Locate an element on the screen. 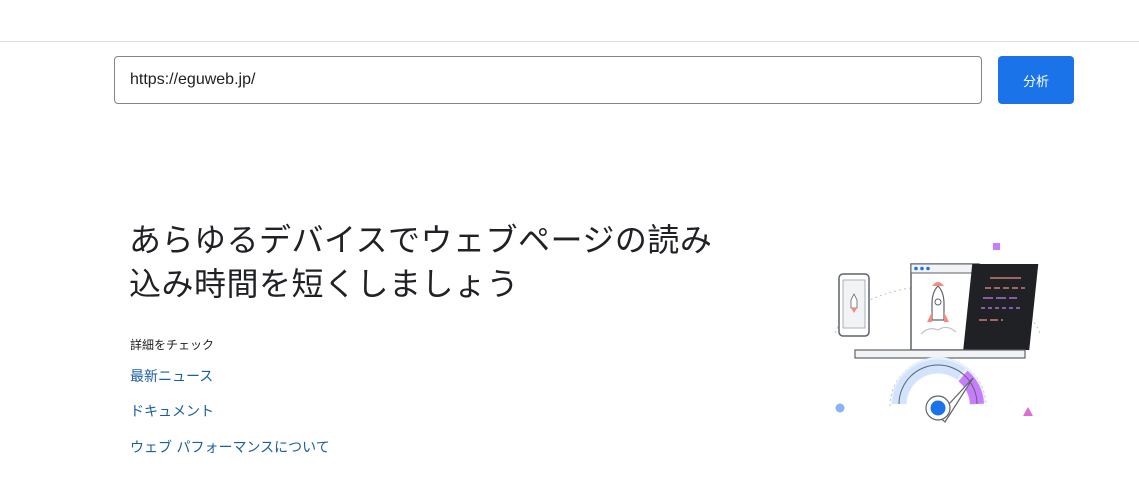  headline-line-2: 込み時間を短くしましょう is located at coordinates (324, 284).